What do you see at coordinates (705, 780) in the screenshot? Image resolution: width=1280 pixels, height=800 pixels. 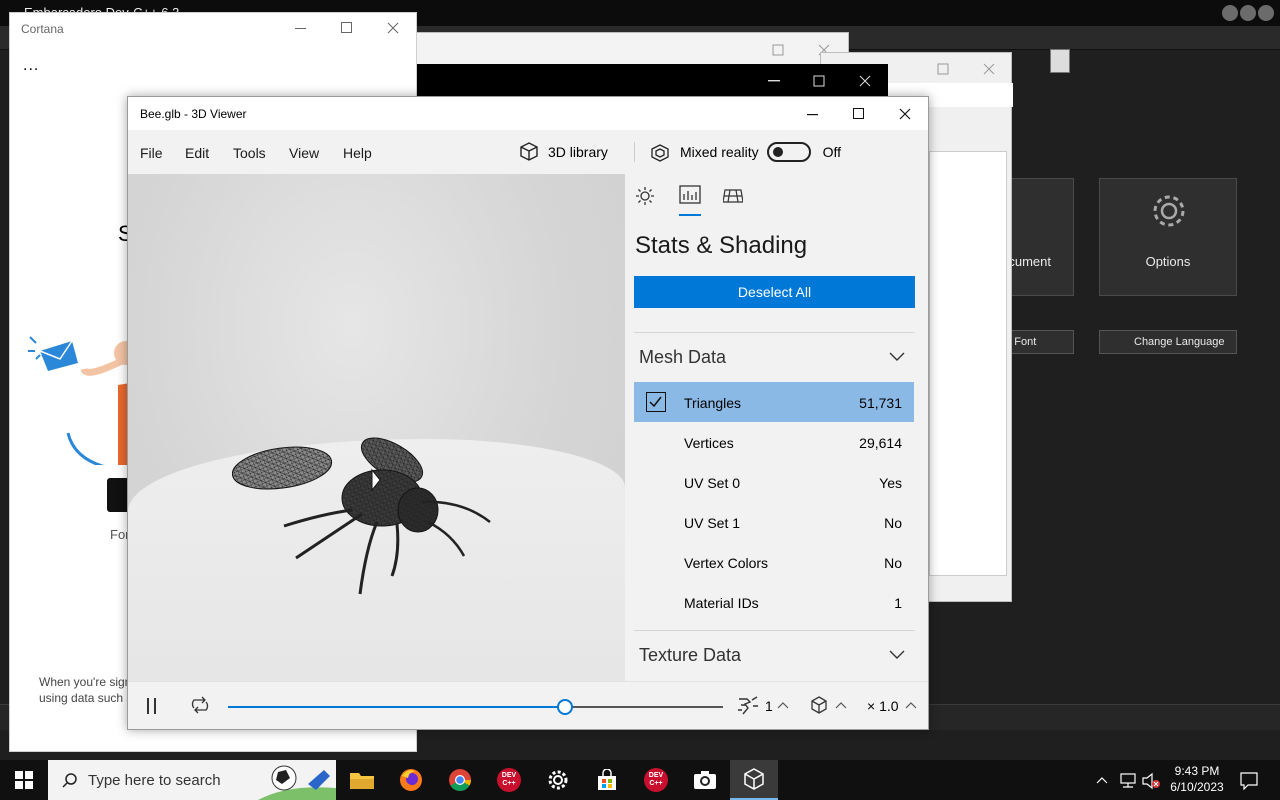 I see `camera-icon` at bounding box center [705, 780].